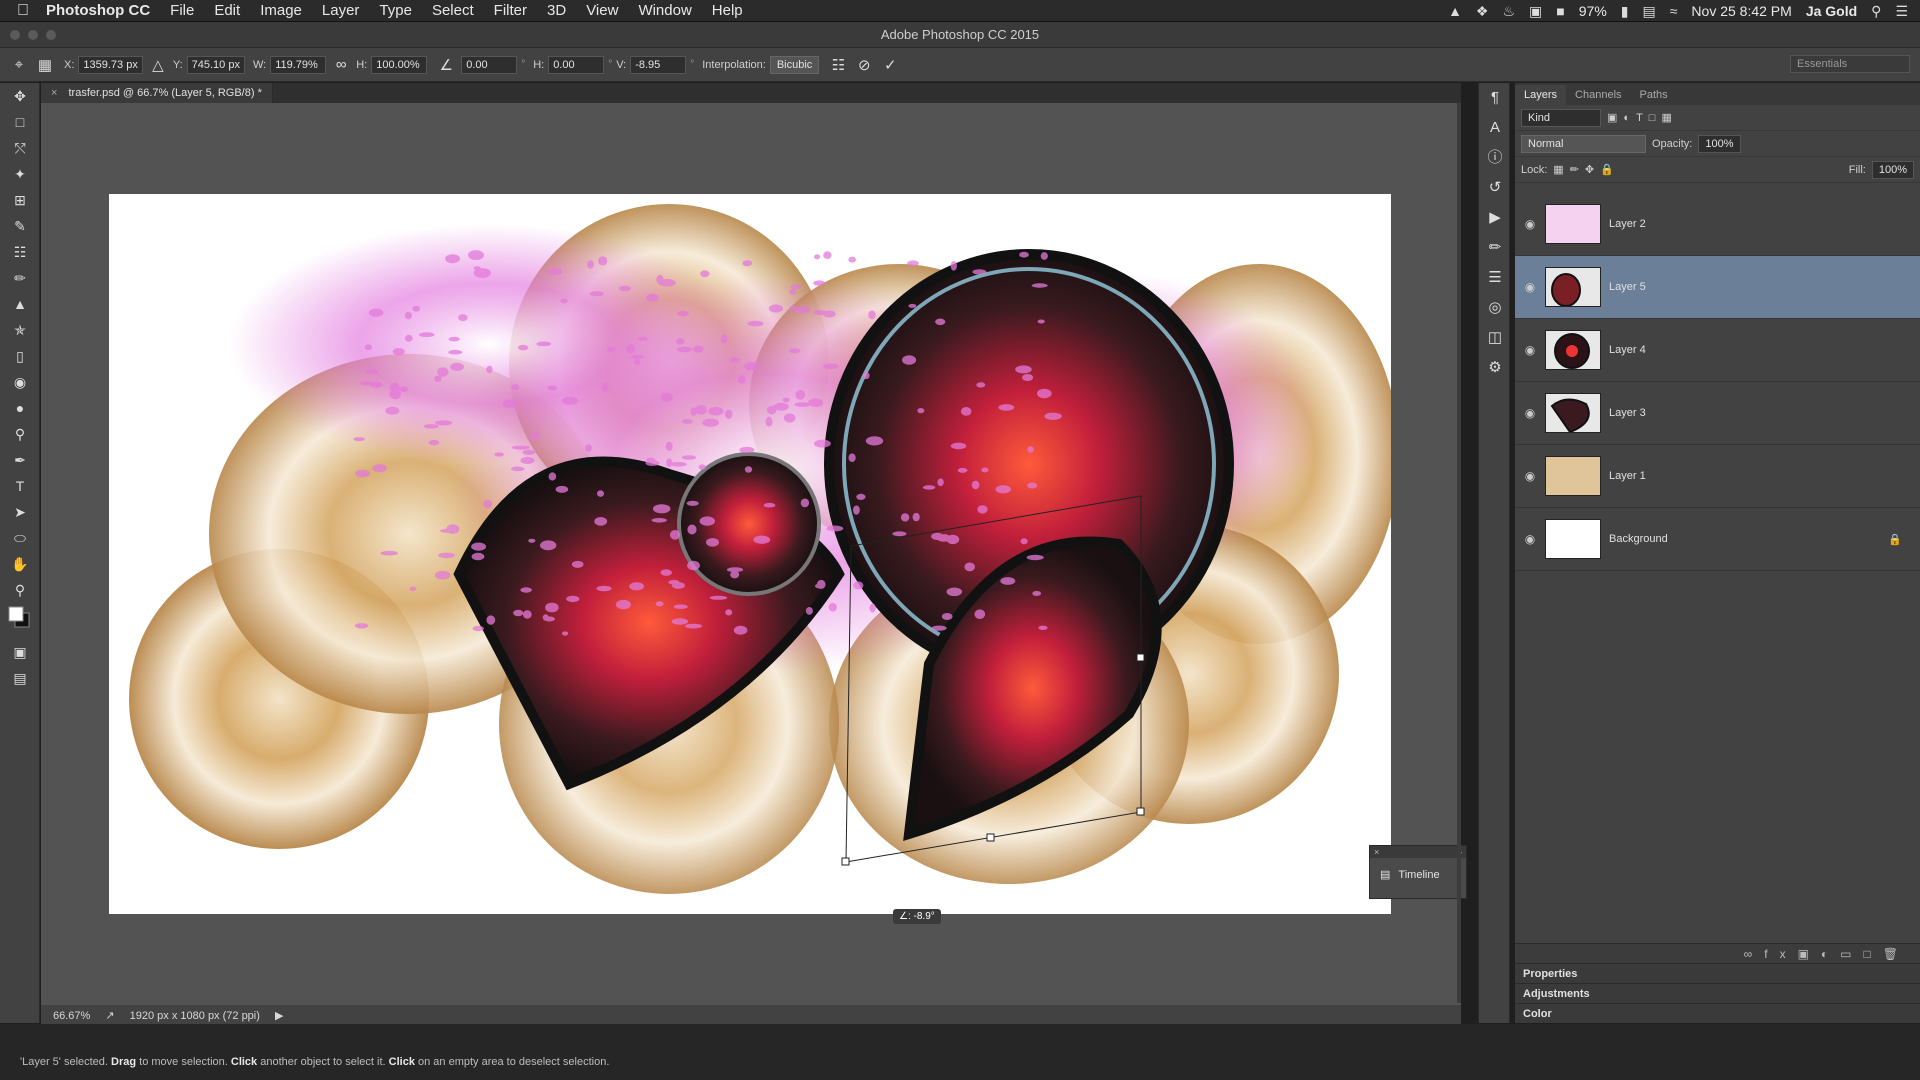  Describe the element at coordinates (20, 678) in the screenshot. I see `screen-mode-icon: ▤` at that location.